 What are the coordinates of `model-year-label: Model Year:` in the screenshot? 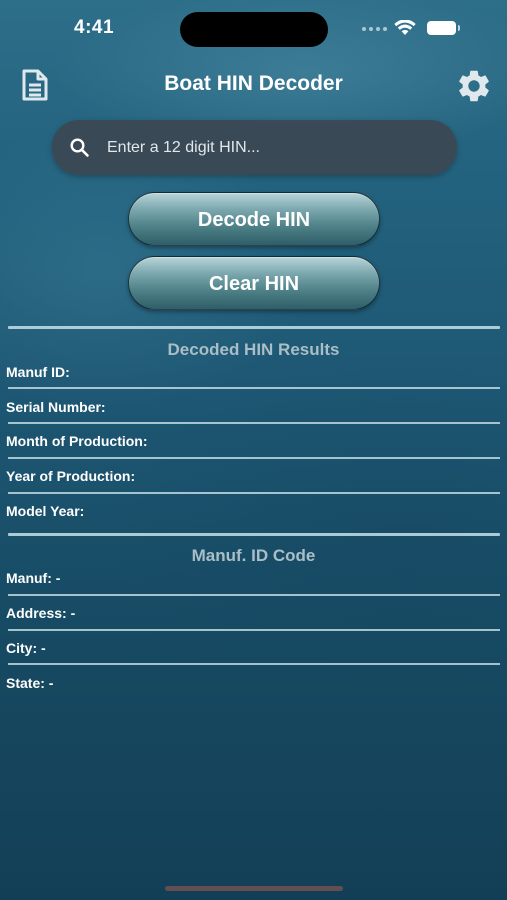 It's located at (45, 511).